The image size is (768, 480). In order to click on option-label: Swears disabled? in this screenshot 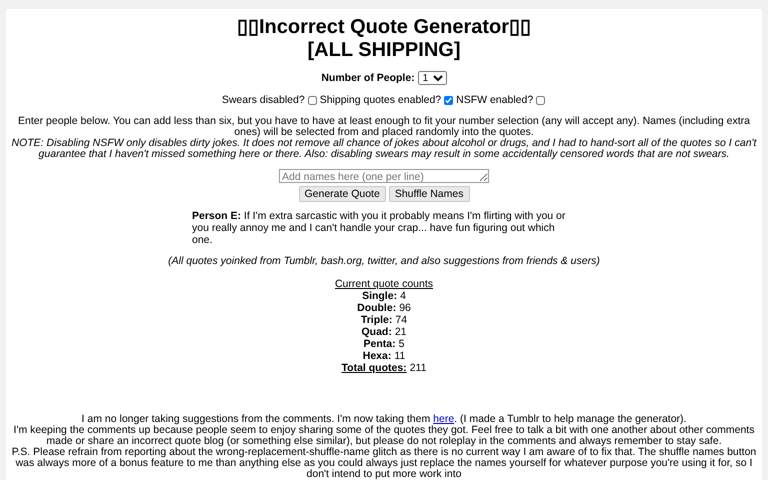, I will do `click(263, 100)`.